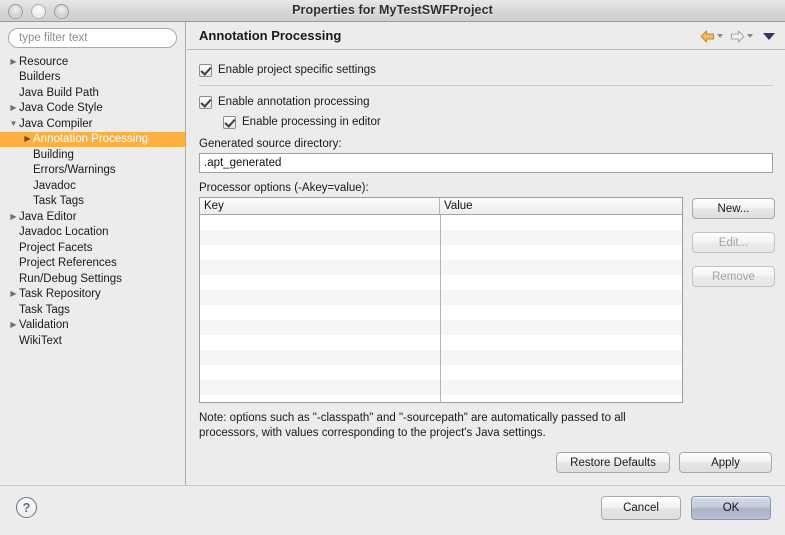 Image resolution: width=785 pixels, height=535 pixels. Describe the element at coordinates (92, 62) in the screenshot. I see `sidebar-item-resource: ▶ Resource` at that location.